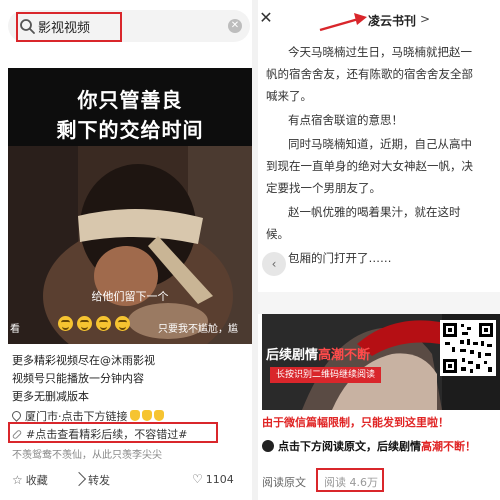  Describe the element at coordinates (392, 20) in the screenshot. I see `account-title: 凌云书刊` at that location.